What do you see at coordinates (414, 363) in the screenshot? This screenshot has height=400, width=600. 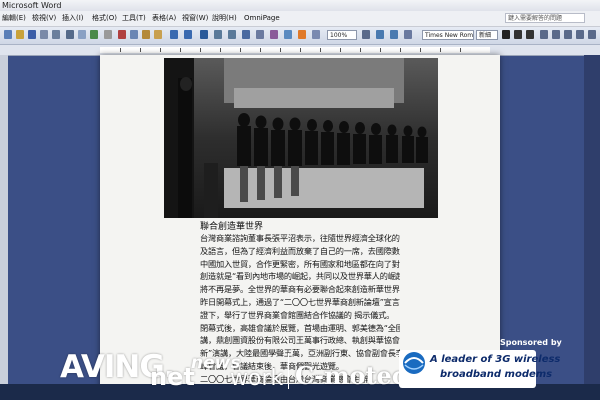 I see `cmotech-globe-icon` at bounding box center [414, 363].